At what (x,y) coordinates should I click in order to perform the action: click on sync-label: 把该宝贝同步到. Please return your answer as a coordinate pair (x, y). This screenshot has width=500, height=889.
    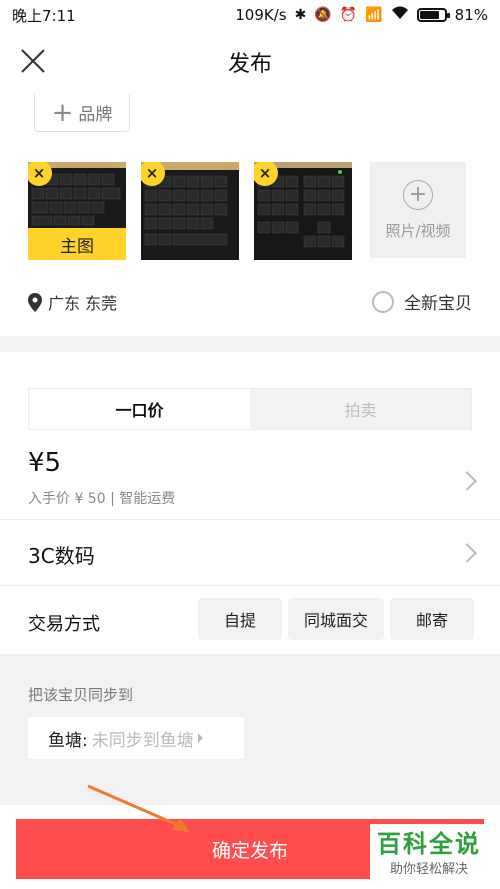
    Looking at the image, I should click on (81, 695).